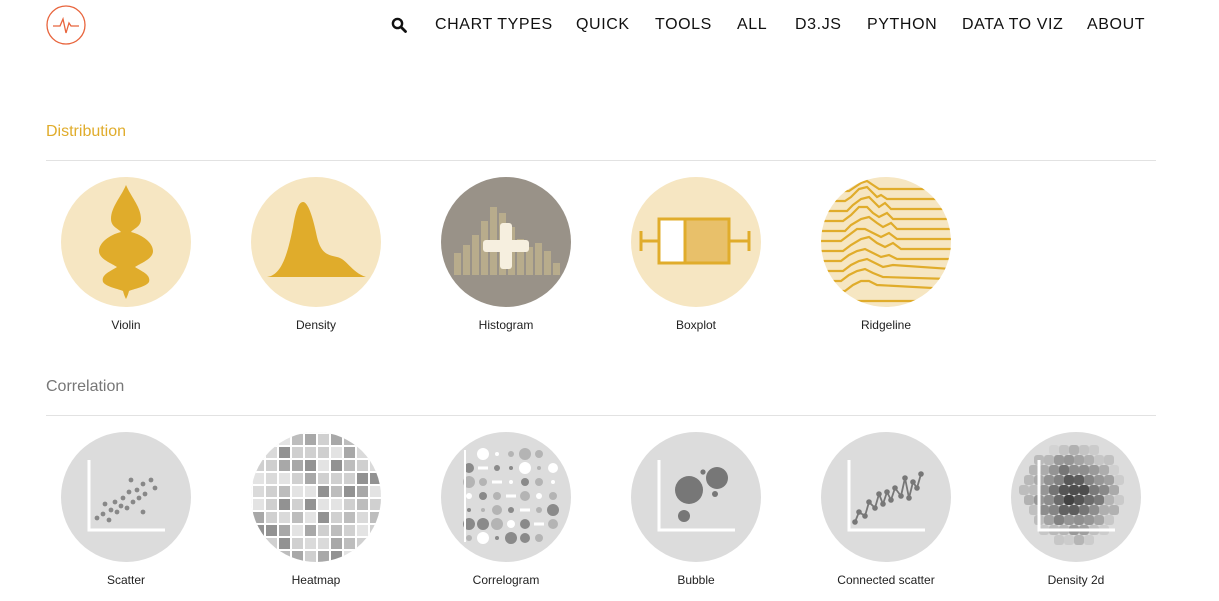 The image size is (1219, 601). Describe the element at coordinates (818, 25) in the screenshot. I see `nav-d3js: D3.JS` at that location.